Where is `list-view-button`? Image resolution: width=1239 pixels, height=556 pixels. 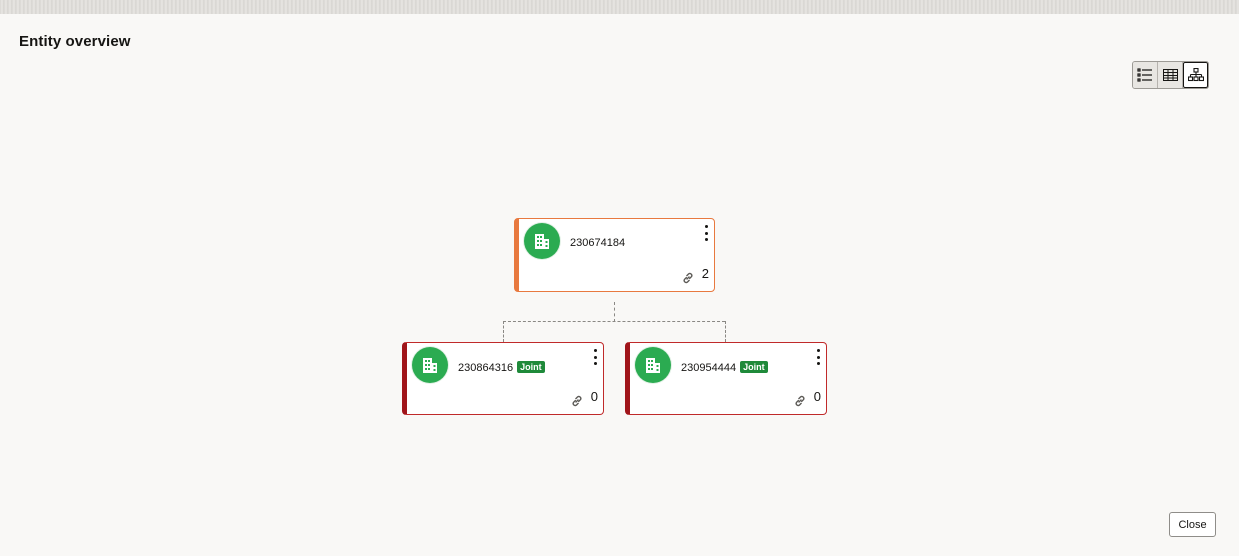
list-view-button is located at coordinates (1145, 75).